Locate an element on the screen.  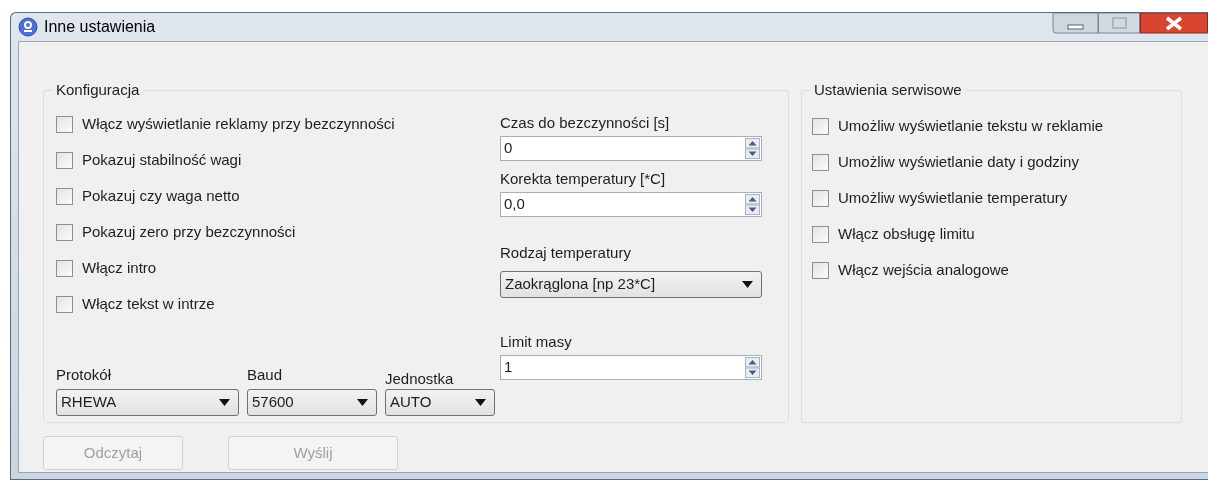
field-label: Czas do bezczynności [s] is located at coordinates (585, 122).